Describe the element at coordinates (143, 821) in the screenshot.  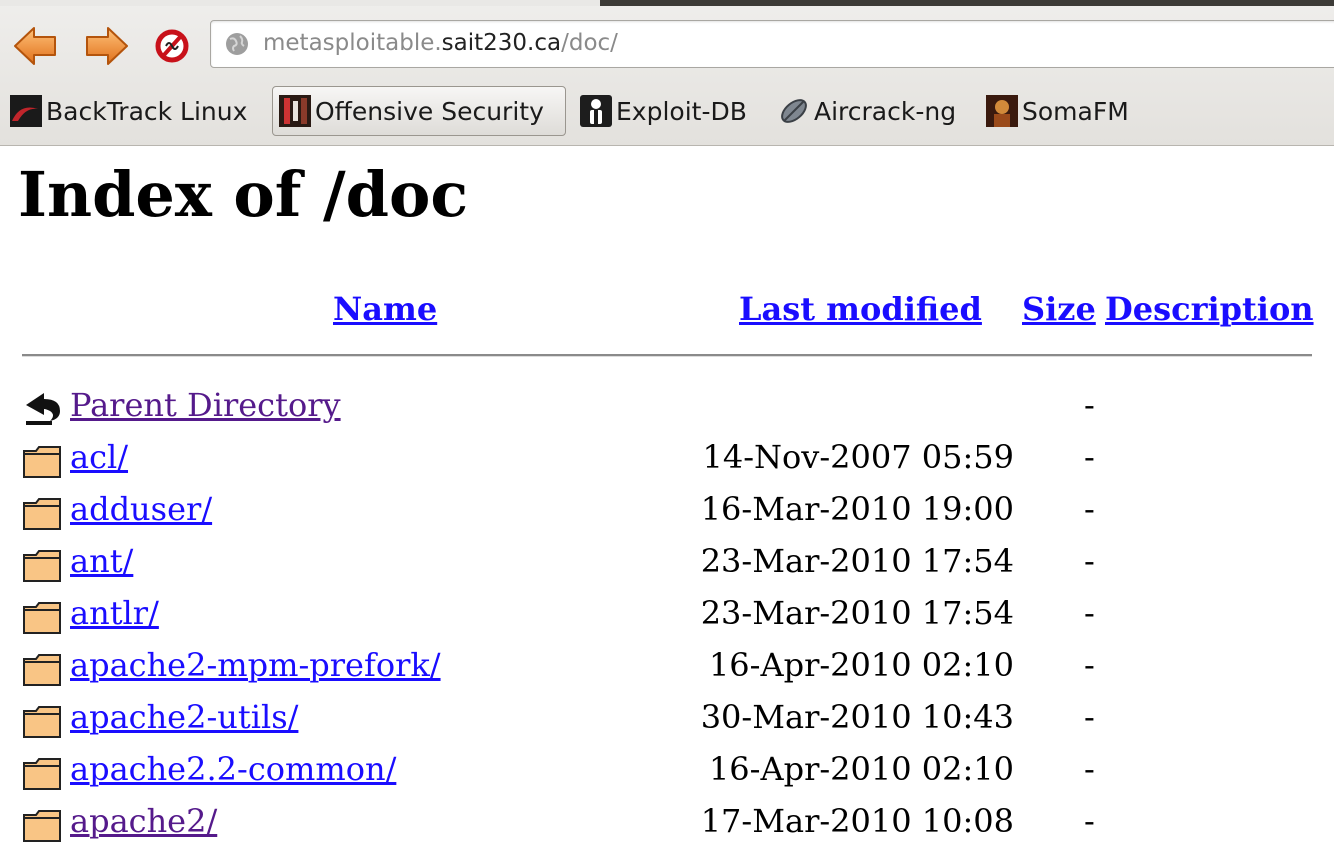
I see `directory-link: apache2/` at that location.